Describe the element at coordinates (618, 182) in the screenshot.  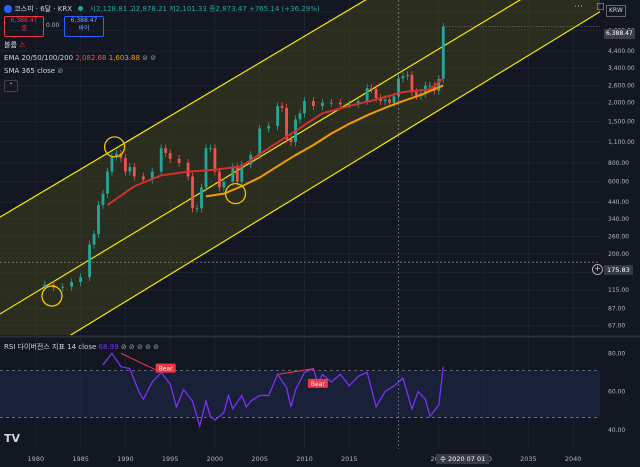
I see `y-tick-label: 600.00` at that location.